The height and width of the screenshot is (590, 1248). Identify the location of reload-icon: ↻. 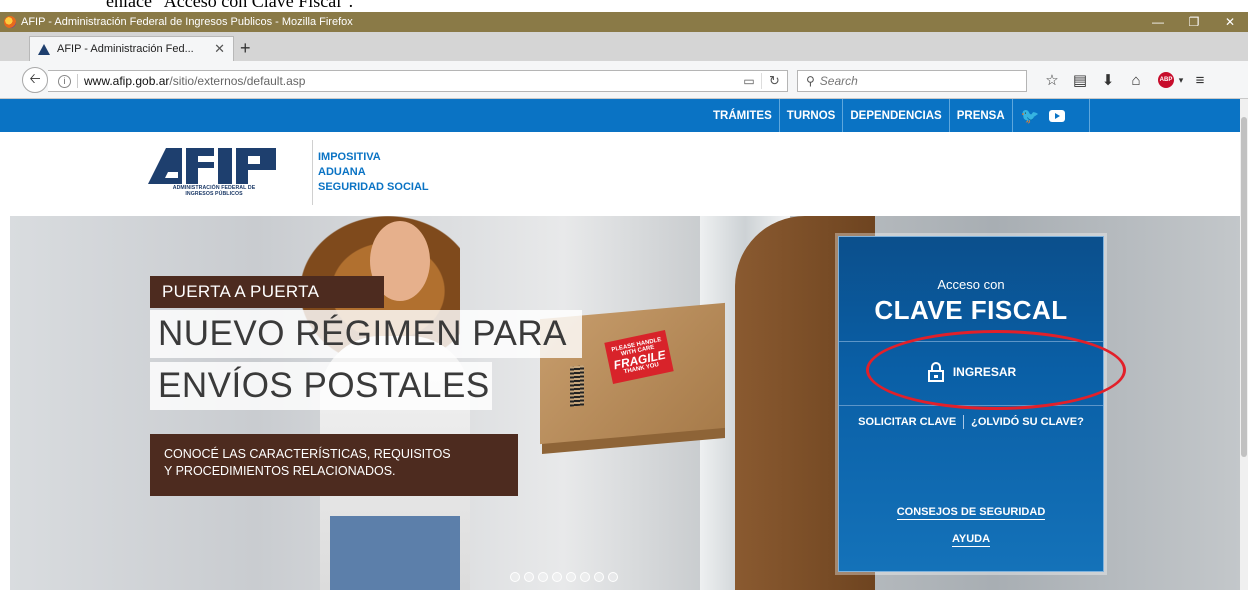
(774, 81).